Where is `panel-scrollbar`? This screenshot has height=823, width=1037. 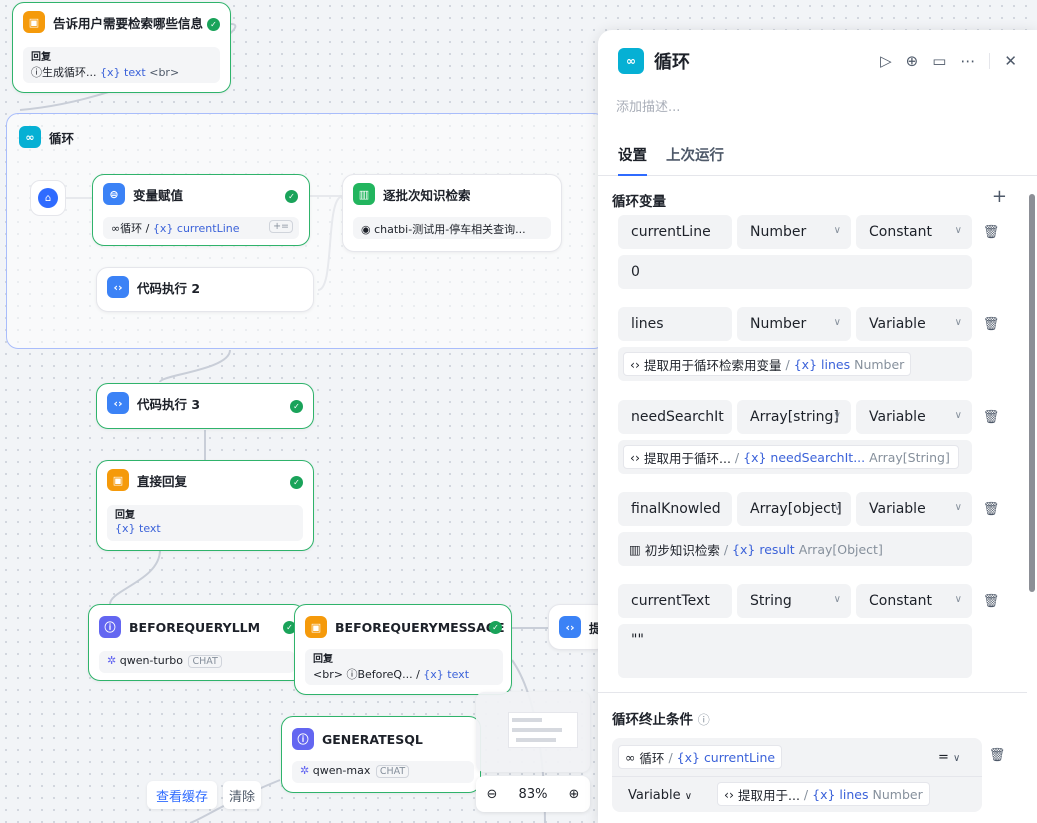 panel-scrollbar is located at coordinates (1032, 501).